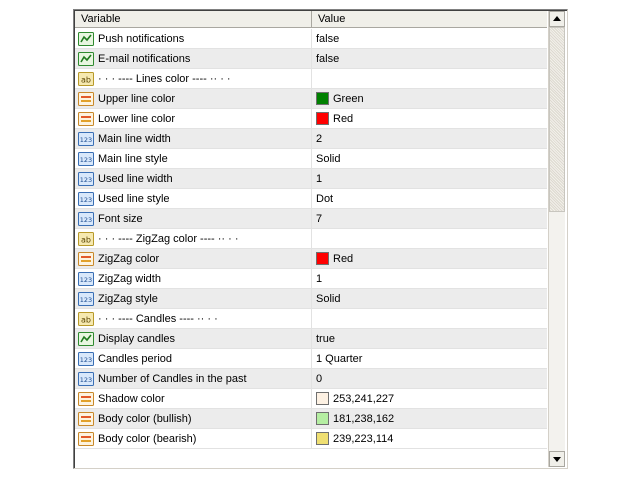  What do you see at coordinates (429, 98) in the screenshot?
I see `value-cell: Green` at bounding box center [429, 98].